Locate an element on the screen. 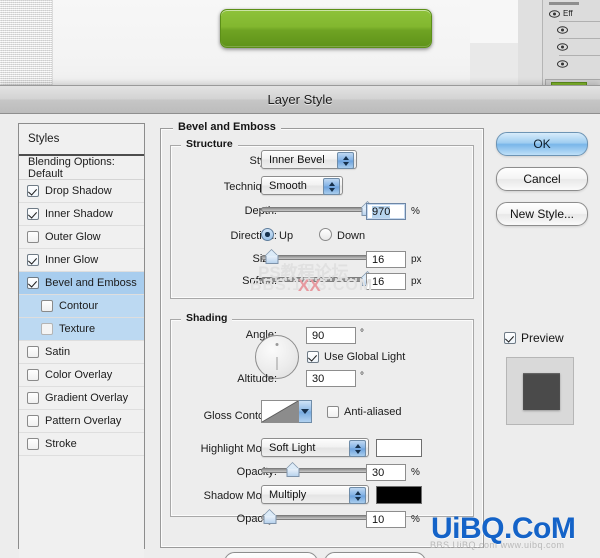  shadow-opacity-unit: % is located at coordinates (415, 519).